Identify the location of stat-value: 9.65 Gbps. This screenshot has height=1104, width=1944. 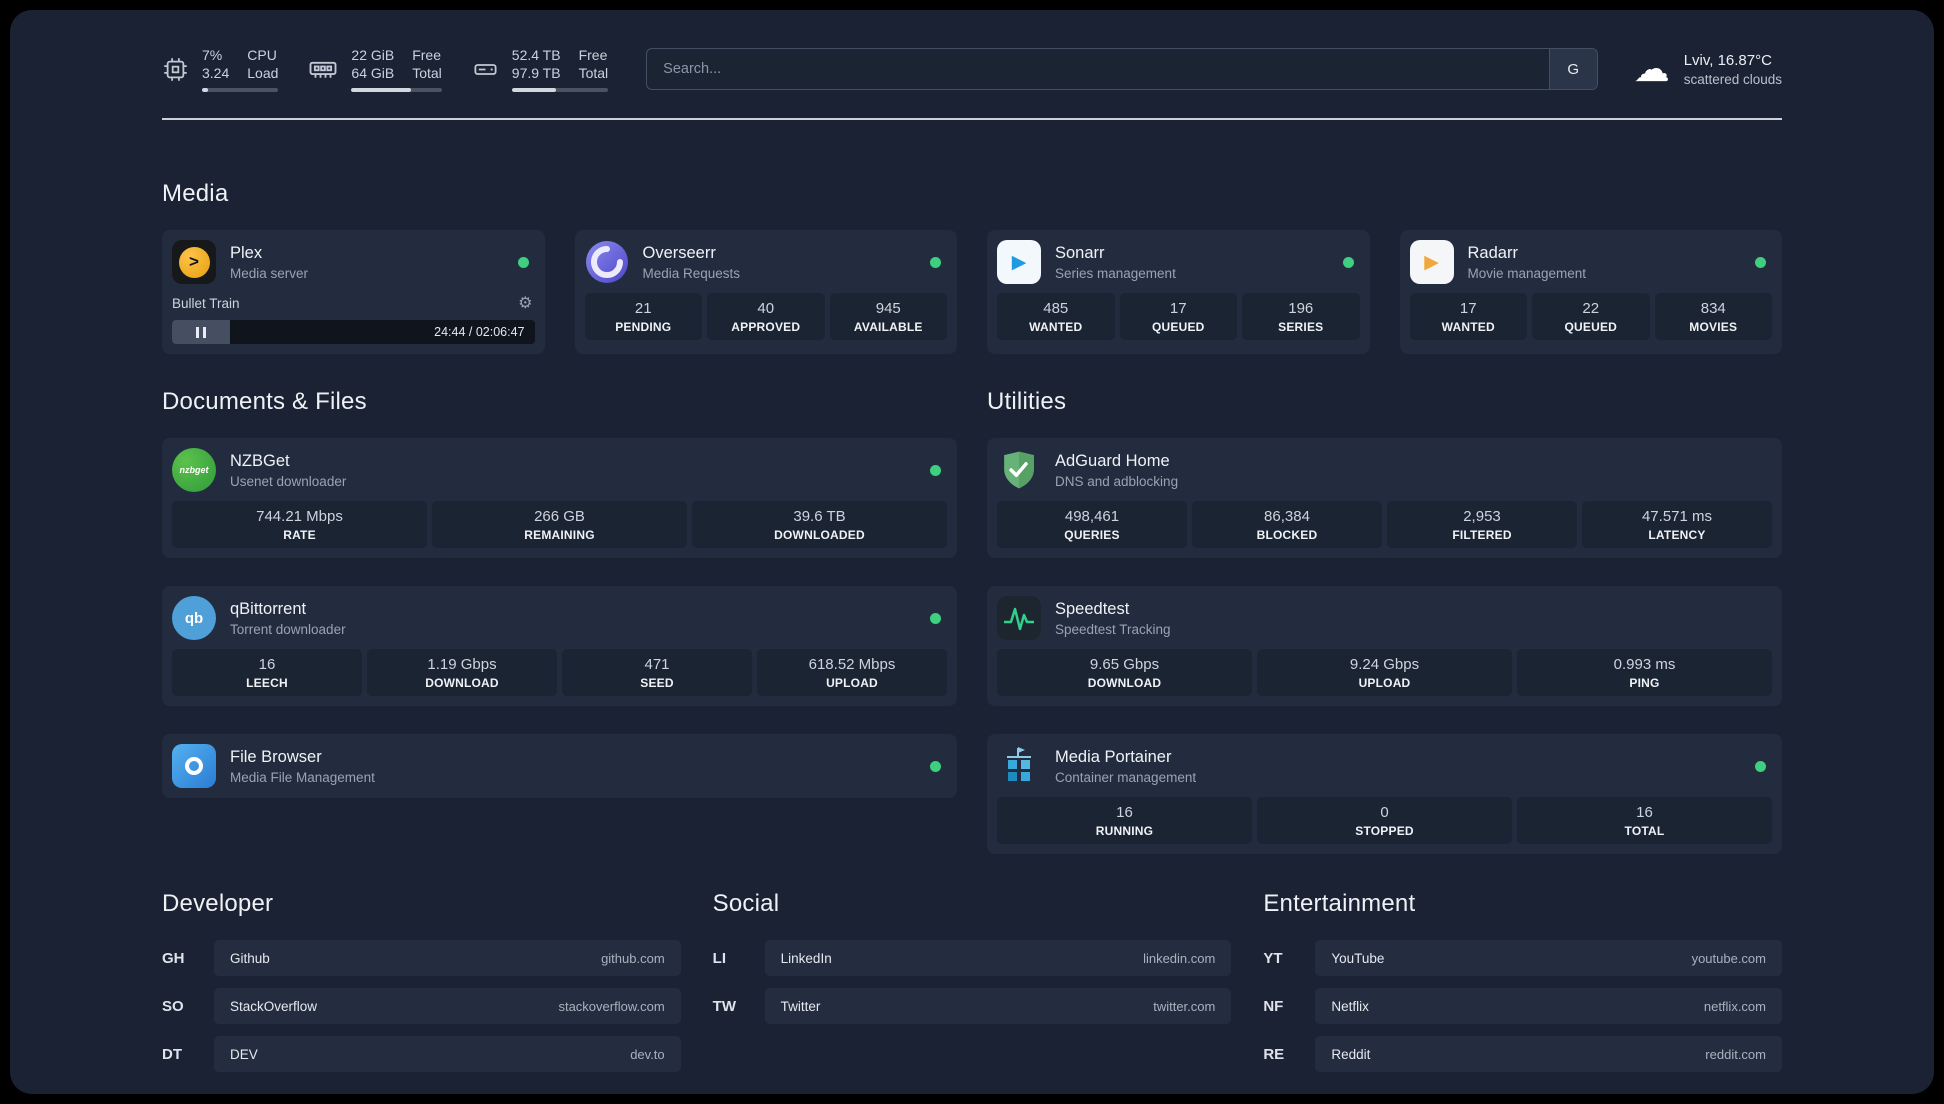
(1124, 664).